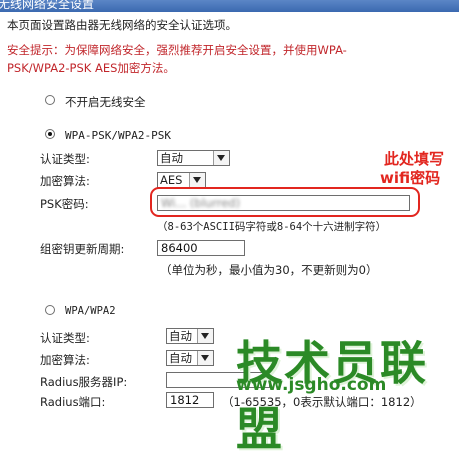 This screenshot has width=459, height=459. I want to click on group-key-input: 86400, so click(201, 248).